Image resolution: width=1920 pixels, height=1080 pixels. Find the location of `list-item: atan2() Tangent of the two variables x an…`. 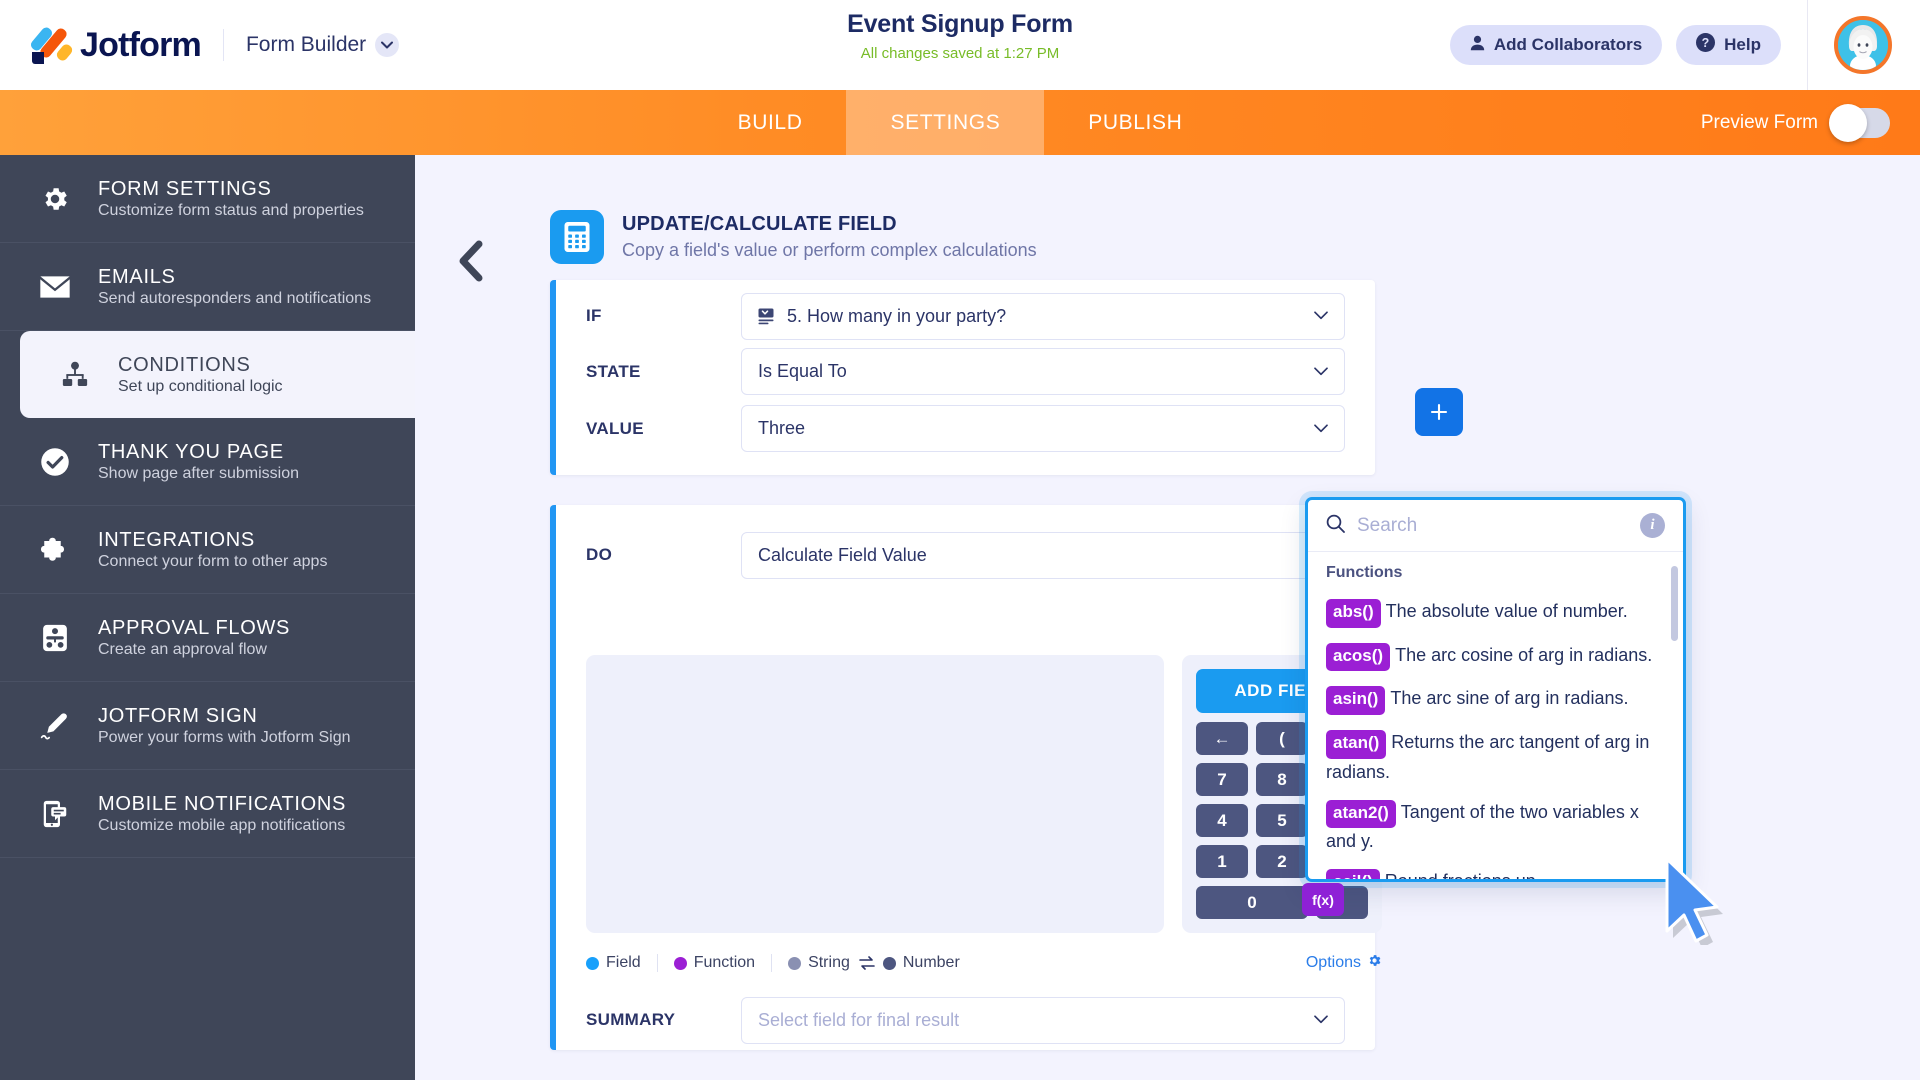

list-item: atan2() Tangent of the two variables x an… is located at coordinates (1495, 827).